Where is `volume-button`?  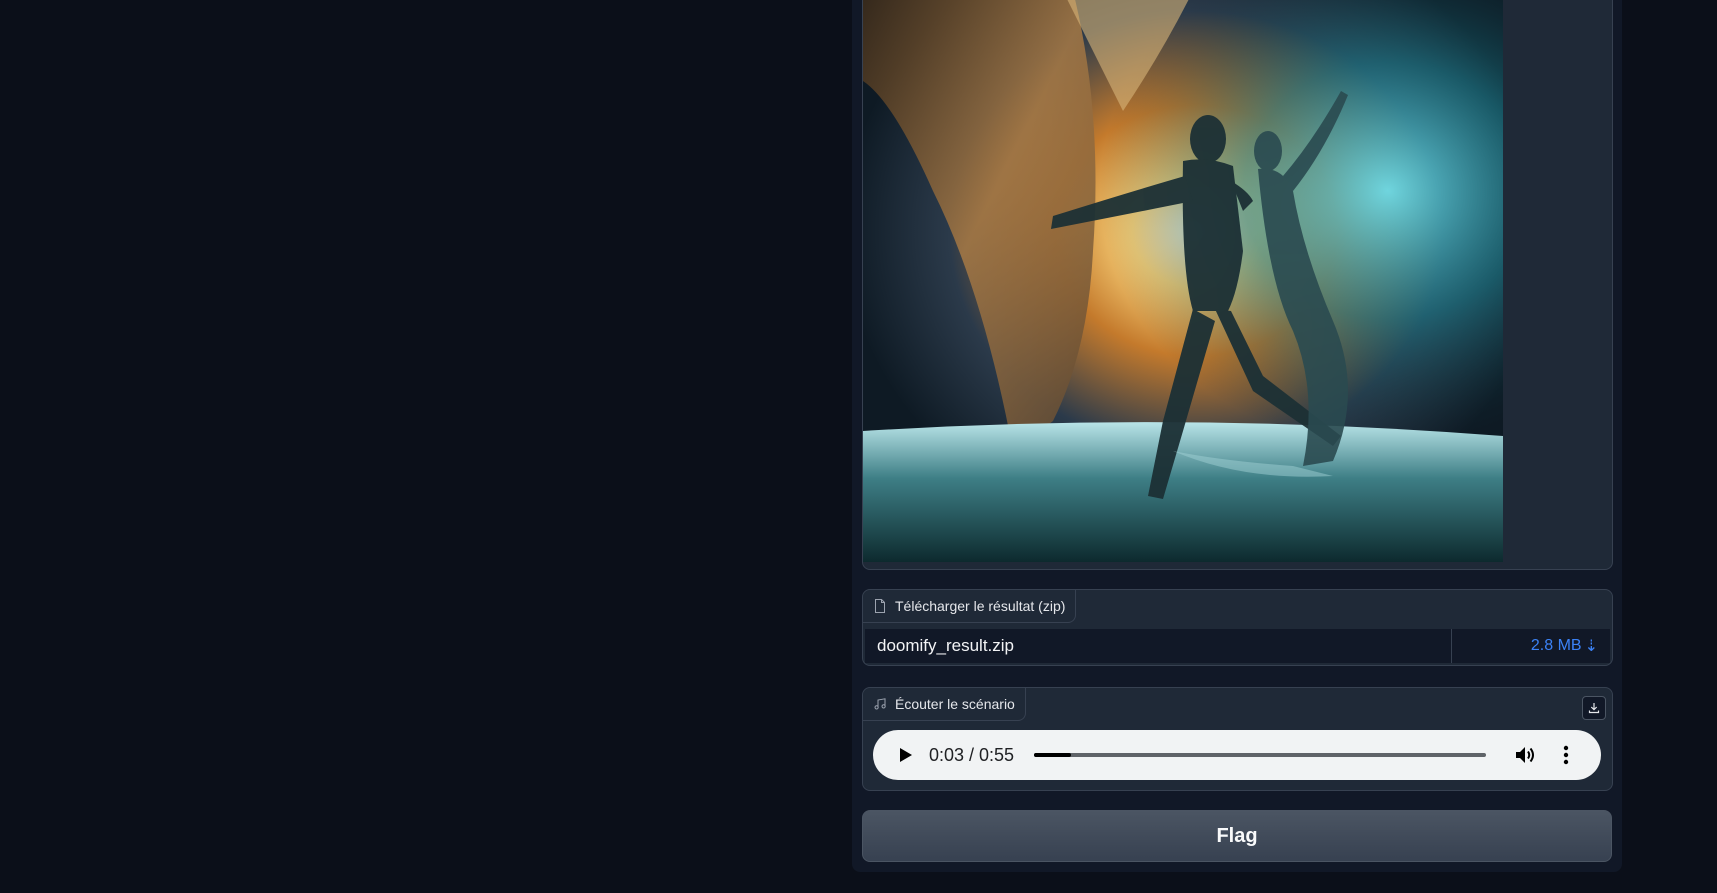 volume-button is located at coordinates (1526, 755).